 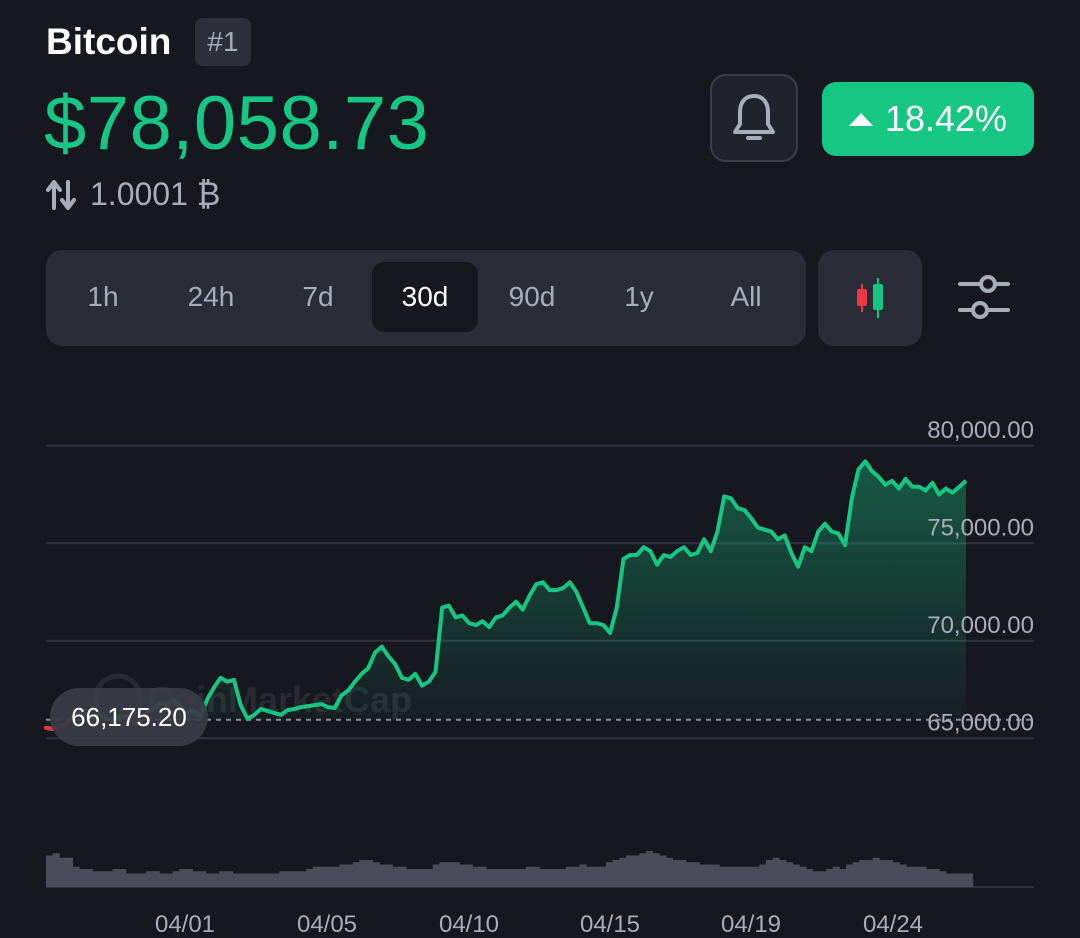 What do you see at coordinates (751, 924) in the screenshot?
I see `x-tick-label: 04/19` at bounding box center [751, 924].